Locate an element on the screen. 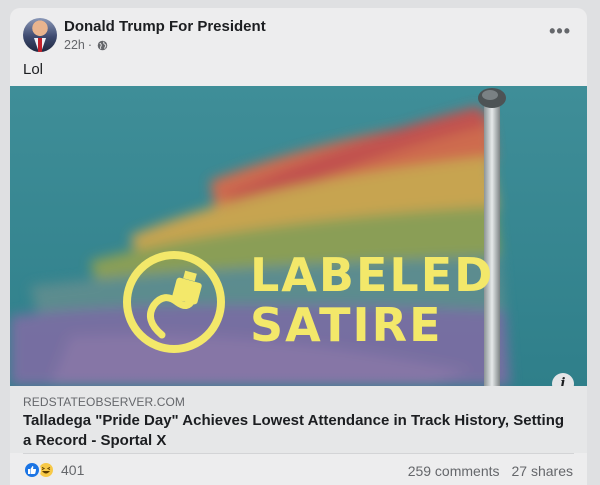 This screenshot has height=485, width=600. author-avatar is located at coordinates (40, 35).